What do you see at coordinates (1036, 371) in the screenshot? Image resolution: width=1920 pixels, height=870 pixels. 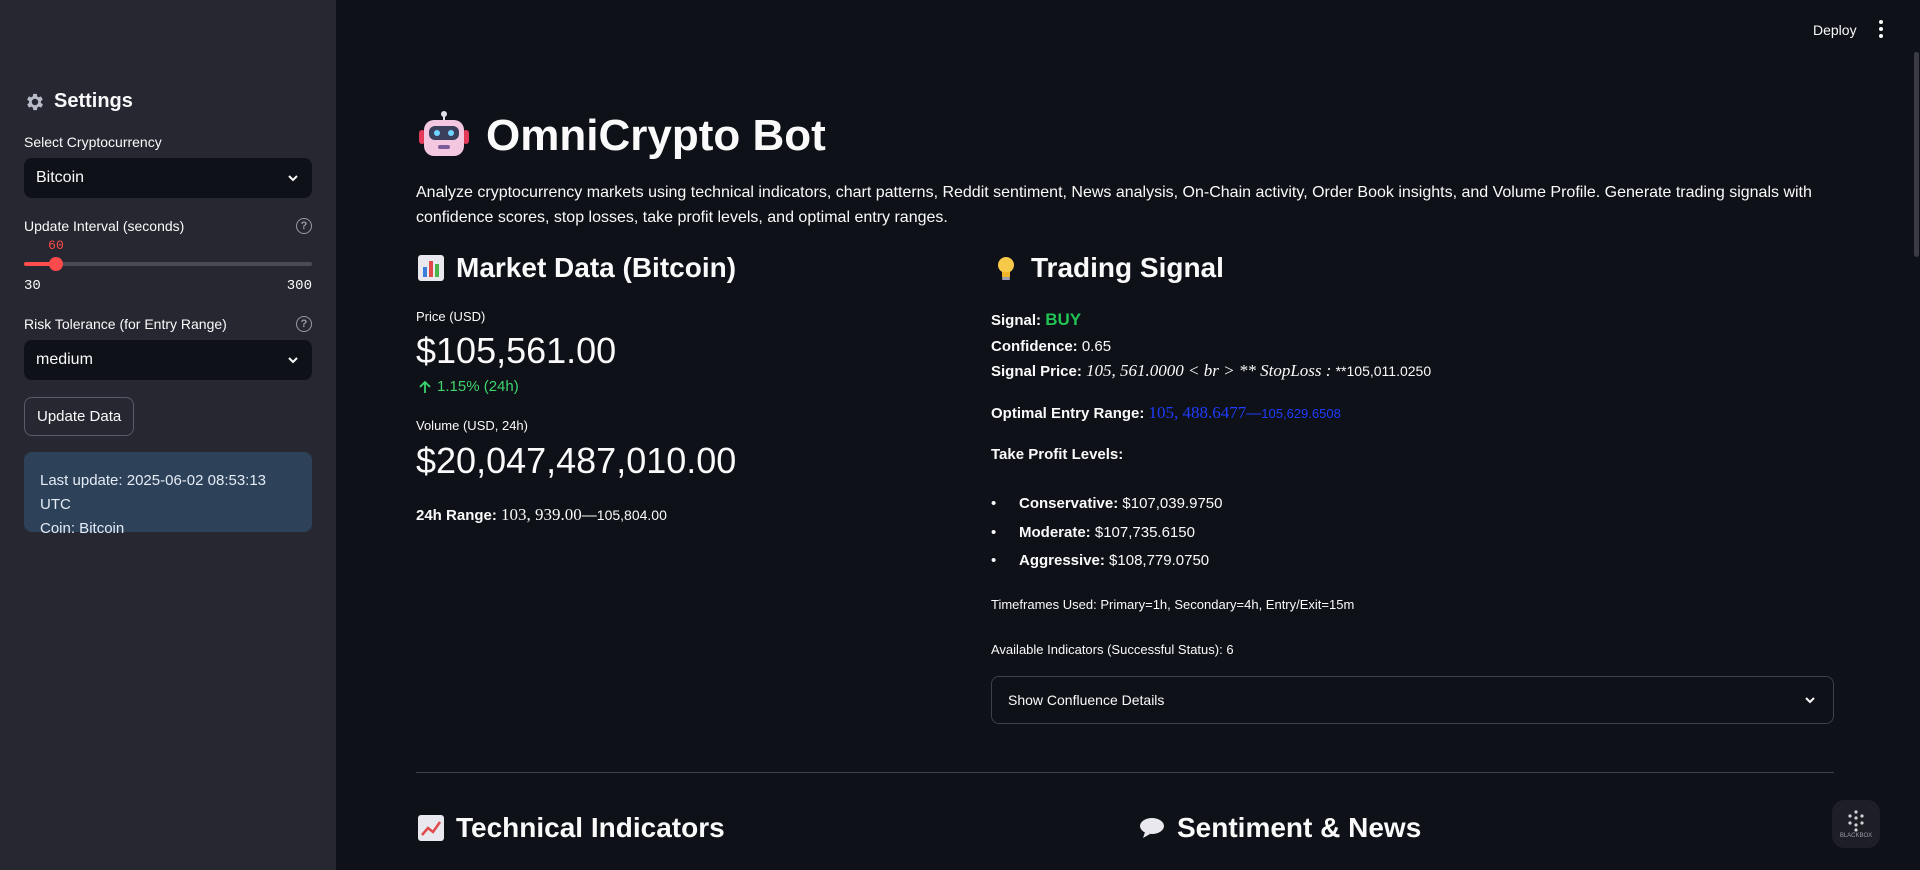 I see `signal-price-label: Signal Price:` at bounding box center [1036, 371].